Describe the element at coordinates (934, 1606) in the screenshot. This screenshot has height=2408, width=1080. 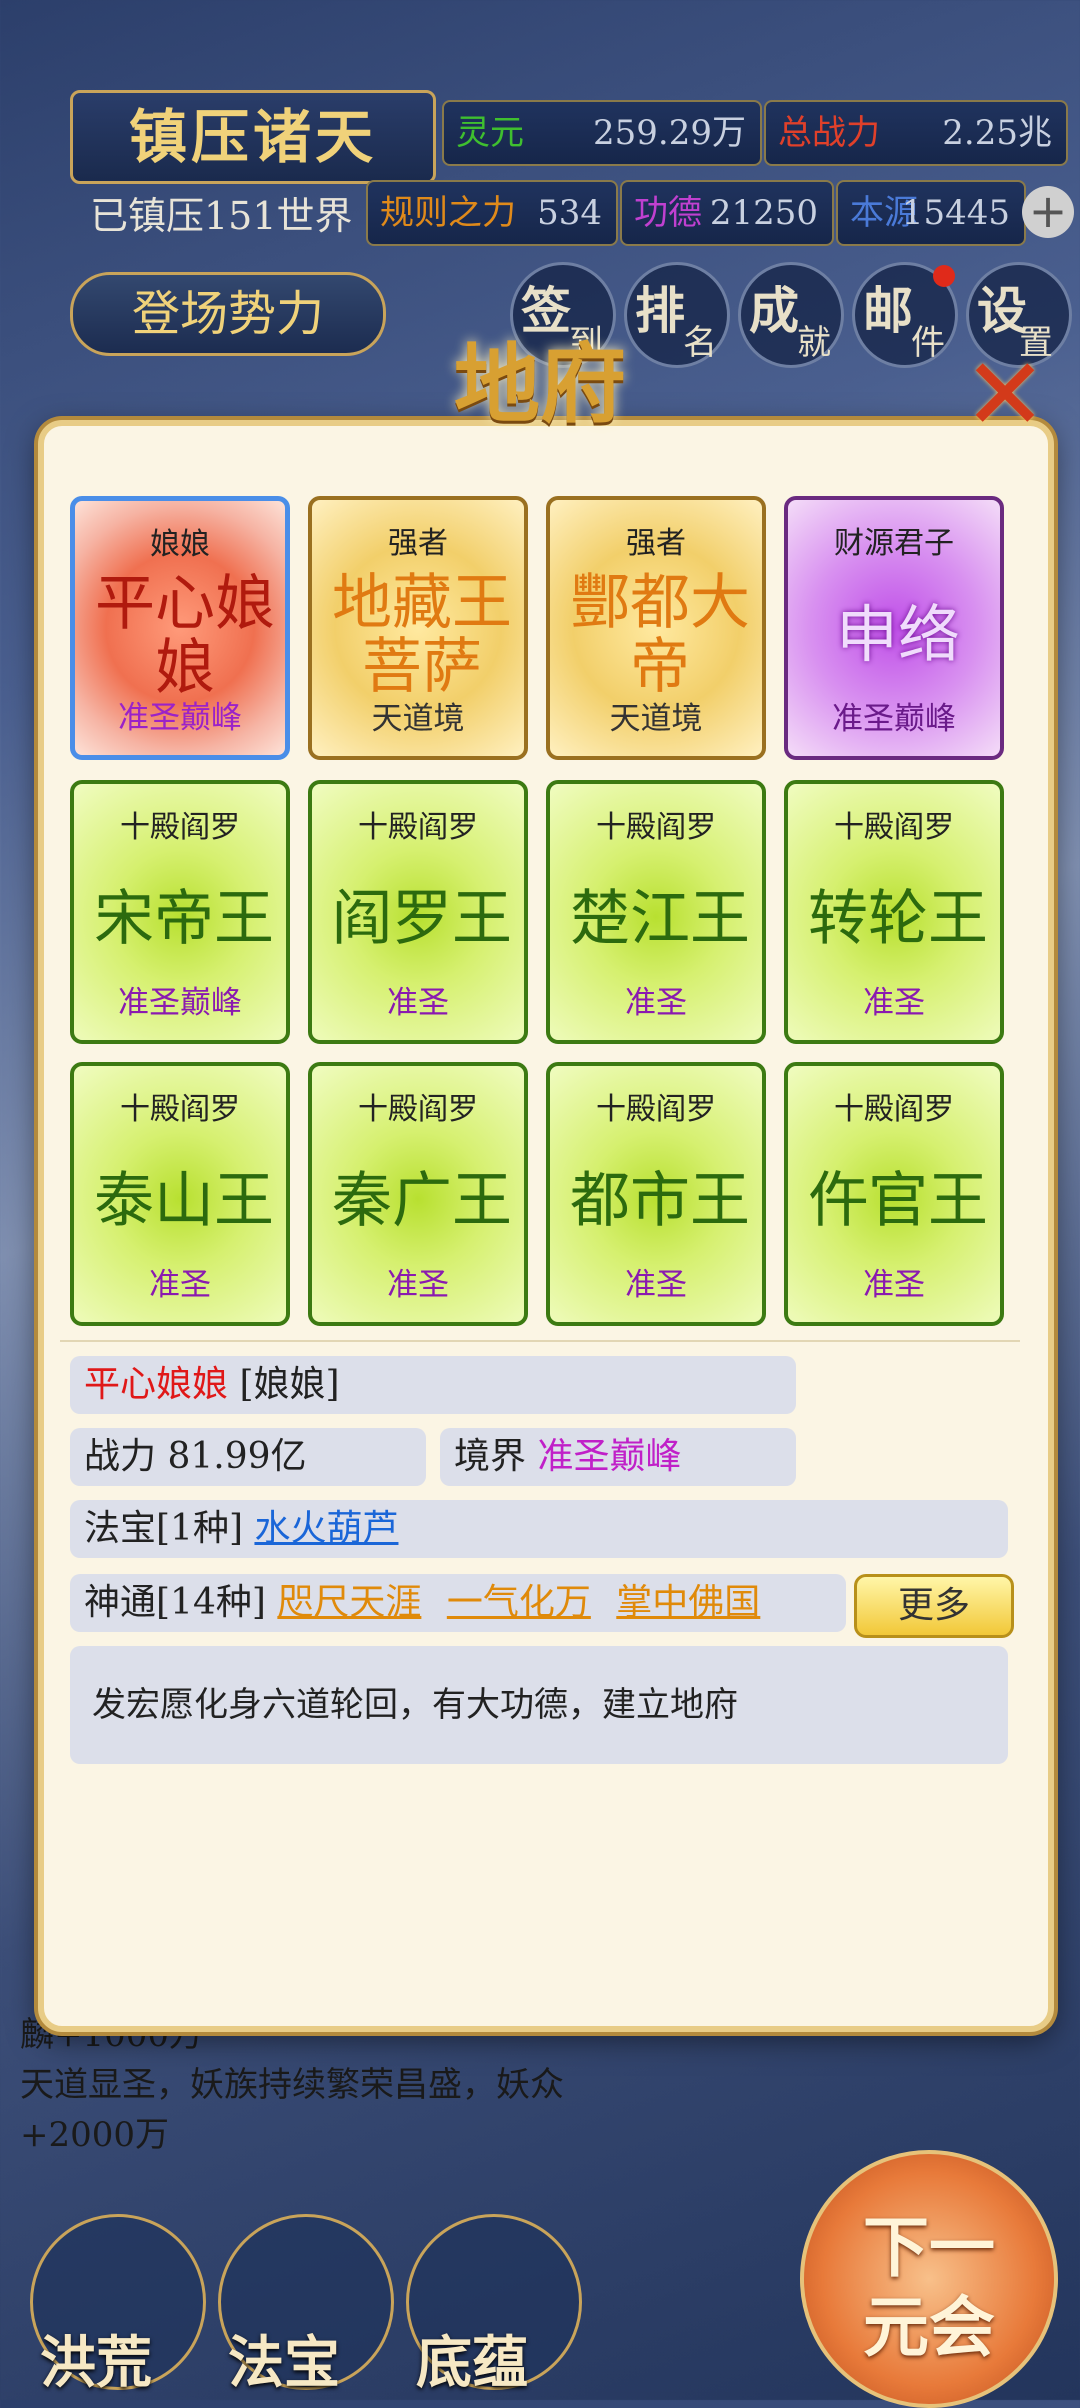
I see `more-skills-button: 更多` at that location.